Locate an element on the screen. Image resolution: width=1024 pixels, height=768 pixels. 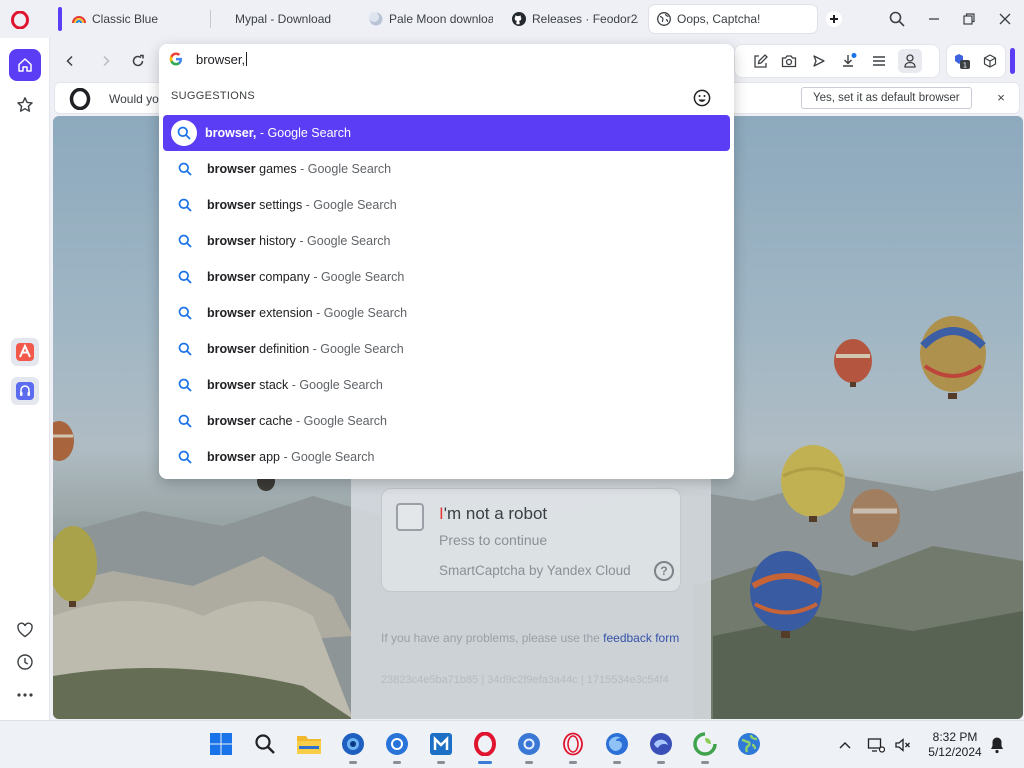
sidebar-app-aria is located at coordinates (25, 352).